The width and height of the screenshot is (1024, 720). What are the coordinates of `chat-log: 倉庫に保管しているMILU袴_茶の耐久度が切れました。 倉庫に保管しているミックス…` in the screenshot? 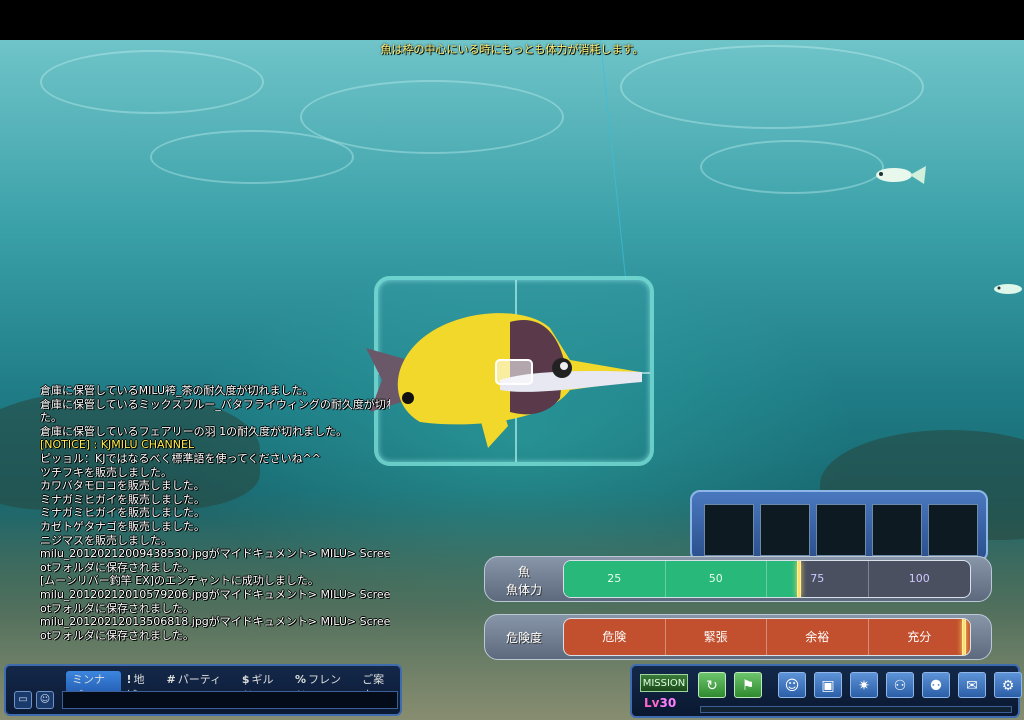 It's located at (215, 513).